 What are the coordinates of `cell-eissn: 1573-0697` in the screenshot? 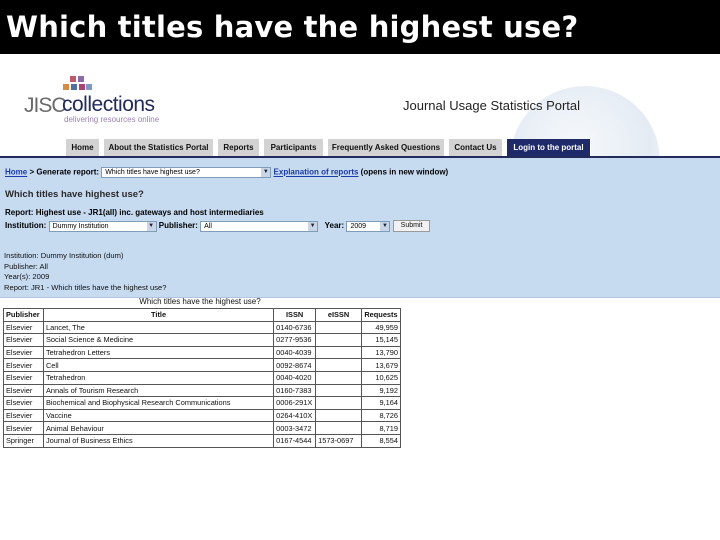 It's located at (338, 440).